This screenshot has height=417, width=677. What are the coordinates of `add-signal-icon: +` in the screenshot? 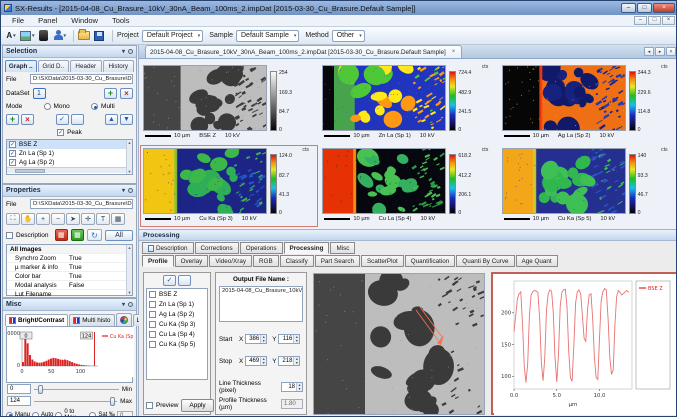 It's located at (12, 119).